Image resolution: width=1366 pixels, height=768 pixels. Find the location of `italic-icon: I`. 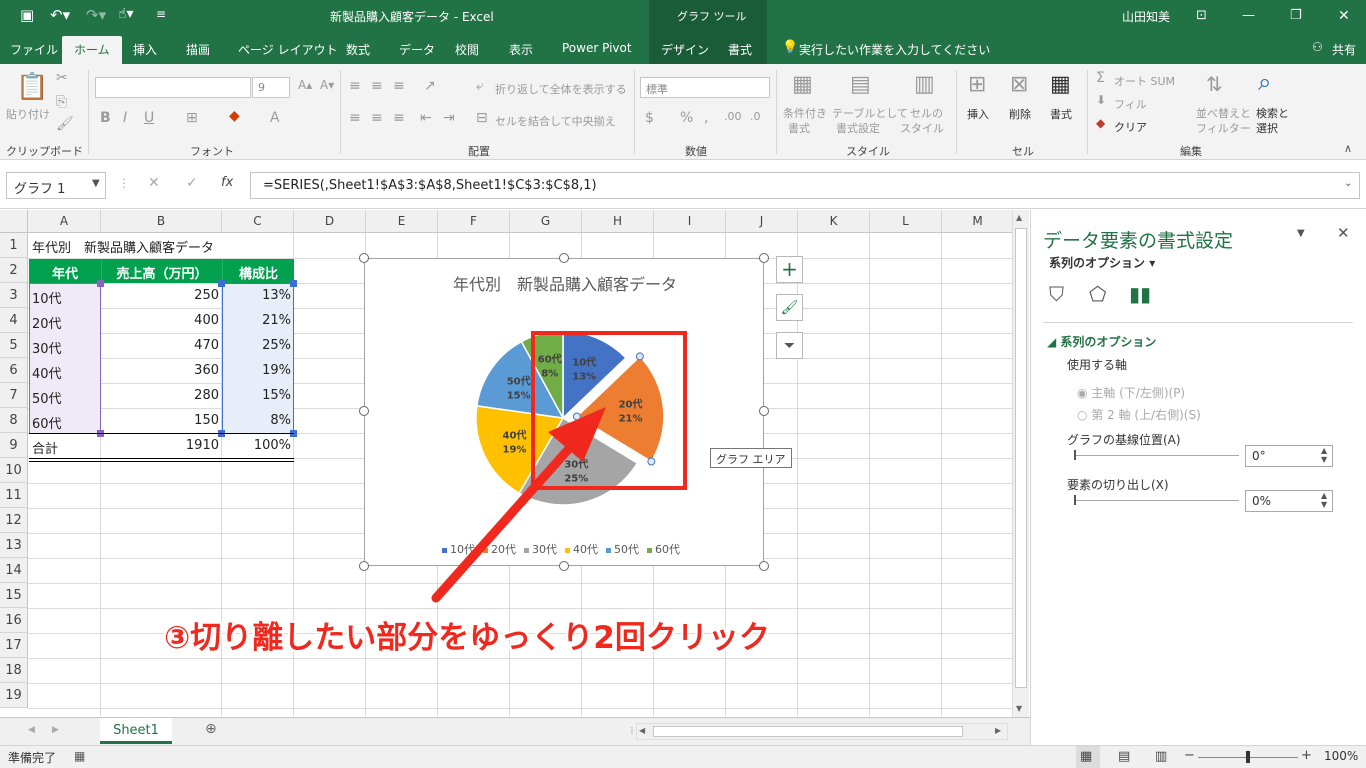

italic-icon: I is located at coordinates (125, 118).